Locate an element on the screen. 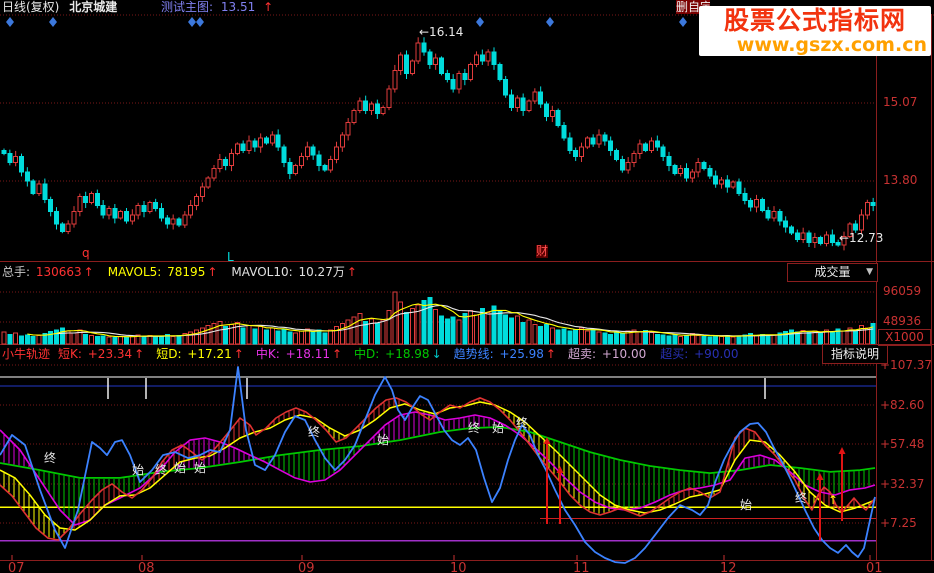 The height and width of the screenshot is (573, 934). indicator-axis-label: +32.37 is located at coordinates (902, 484).